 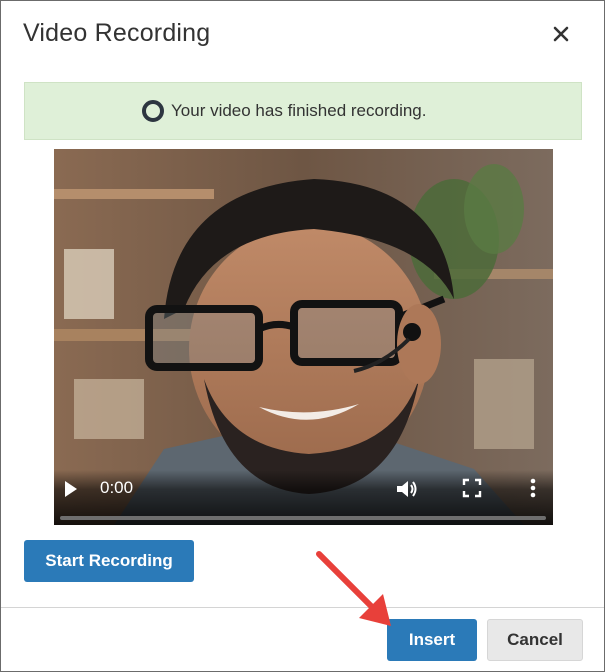 What do you see at coordinates (299, 110) in the screenshot?
I see `alert-message: Your video has finished recording.` at bounding box center [299, 110].